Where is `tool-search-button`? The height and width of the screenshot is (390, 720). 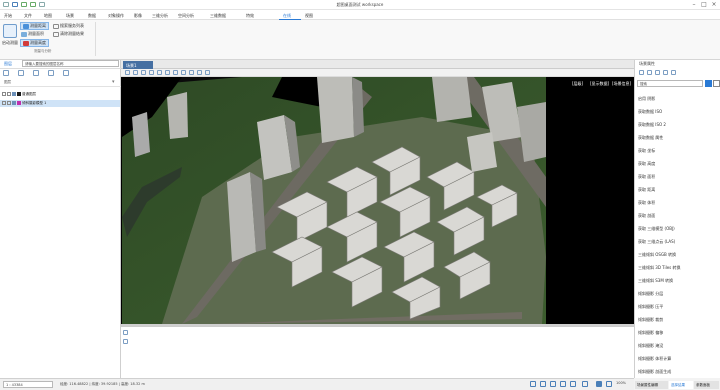 tool-search-button is located at coordinates (708, 83).